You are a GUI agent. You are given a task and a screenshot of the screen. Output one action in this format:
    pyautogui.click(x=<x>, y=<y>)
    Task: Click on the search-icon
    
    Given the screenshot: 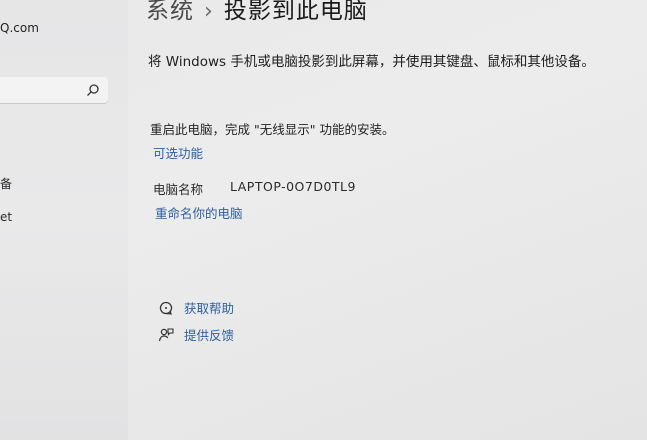 What is the action you would take?
    pyautogui.click(x=93, y=89)
    